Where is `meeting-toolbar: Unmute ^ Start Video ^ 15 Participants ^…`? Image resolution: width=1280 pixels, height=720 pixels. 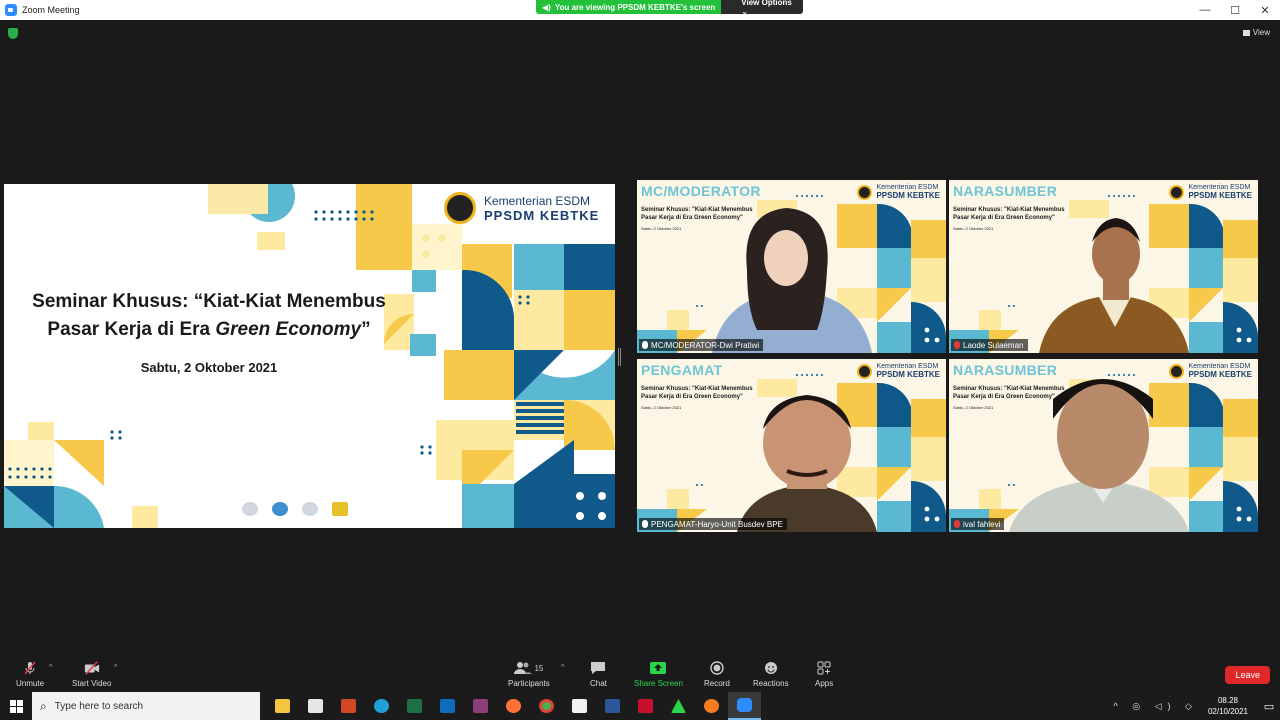
meeting-toolbar: Unmute ^ Start Video ^ 15 Participants ^… is located at coordinates (640, 674).